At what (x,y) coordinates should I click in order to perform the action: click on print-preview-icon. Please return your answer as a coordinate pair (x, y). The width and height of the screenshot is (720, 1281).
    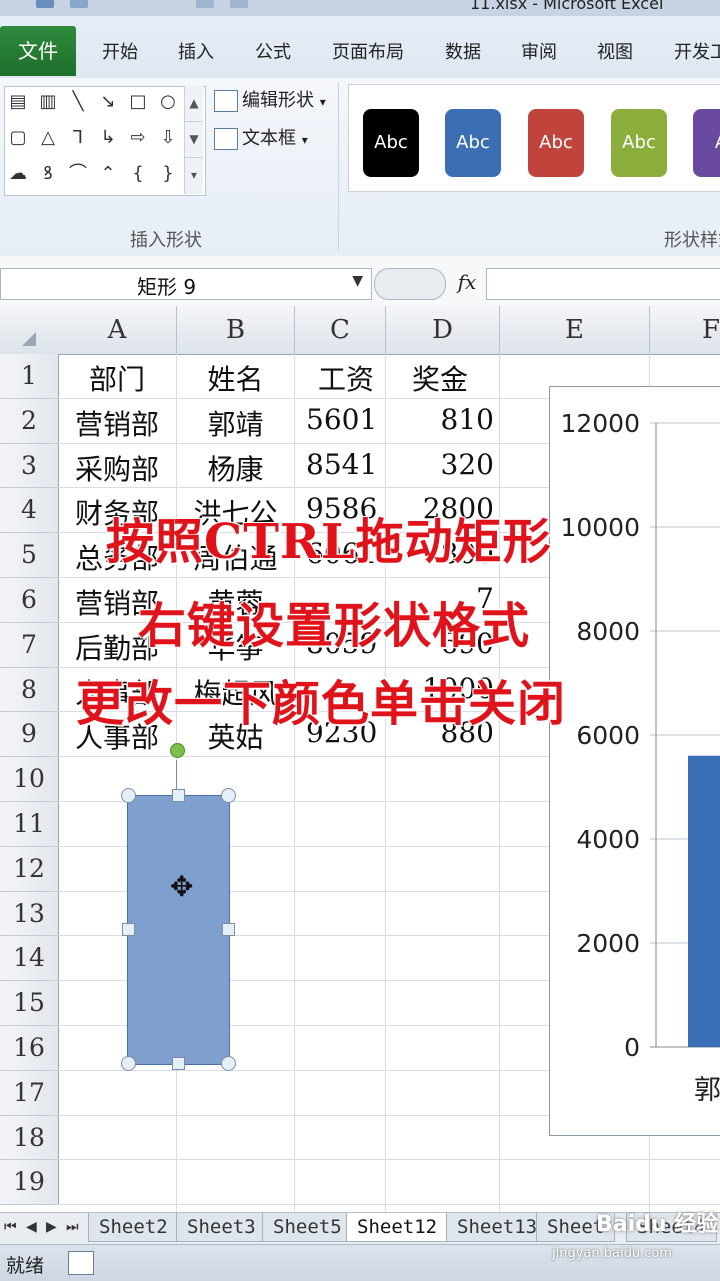
    Looking at the image, I should click on (205, 4).